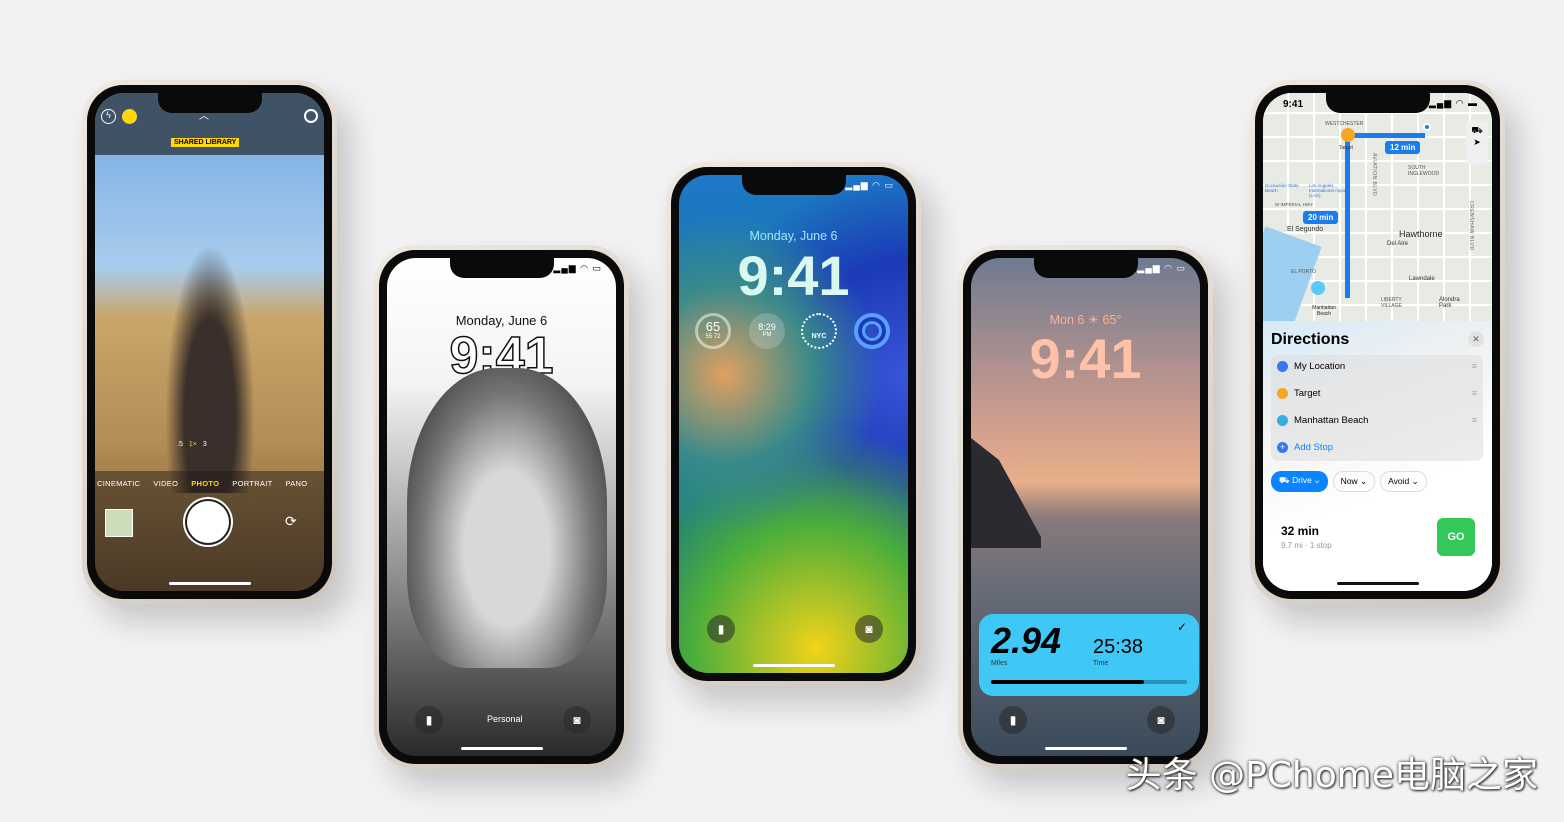 The height and width of the screenshot is (822, 1564). I want to click on beach-pin-icon, so click(1318, 288).